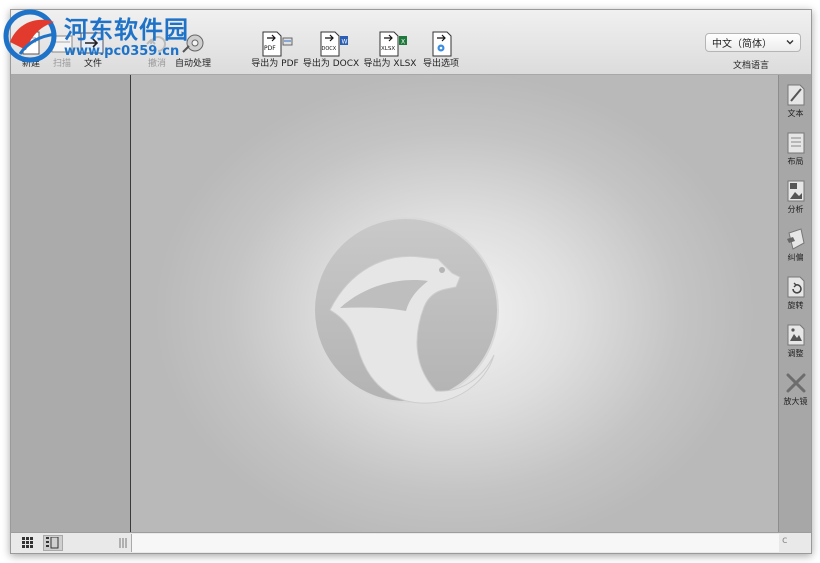 The height and width of the screenshot is (563, 820). I want to click on analyze-tool-label: 分析, so click(795, 209).